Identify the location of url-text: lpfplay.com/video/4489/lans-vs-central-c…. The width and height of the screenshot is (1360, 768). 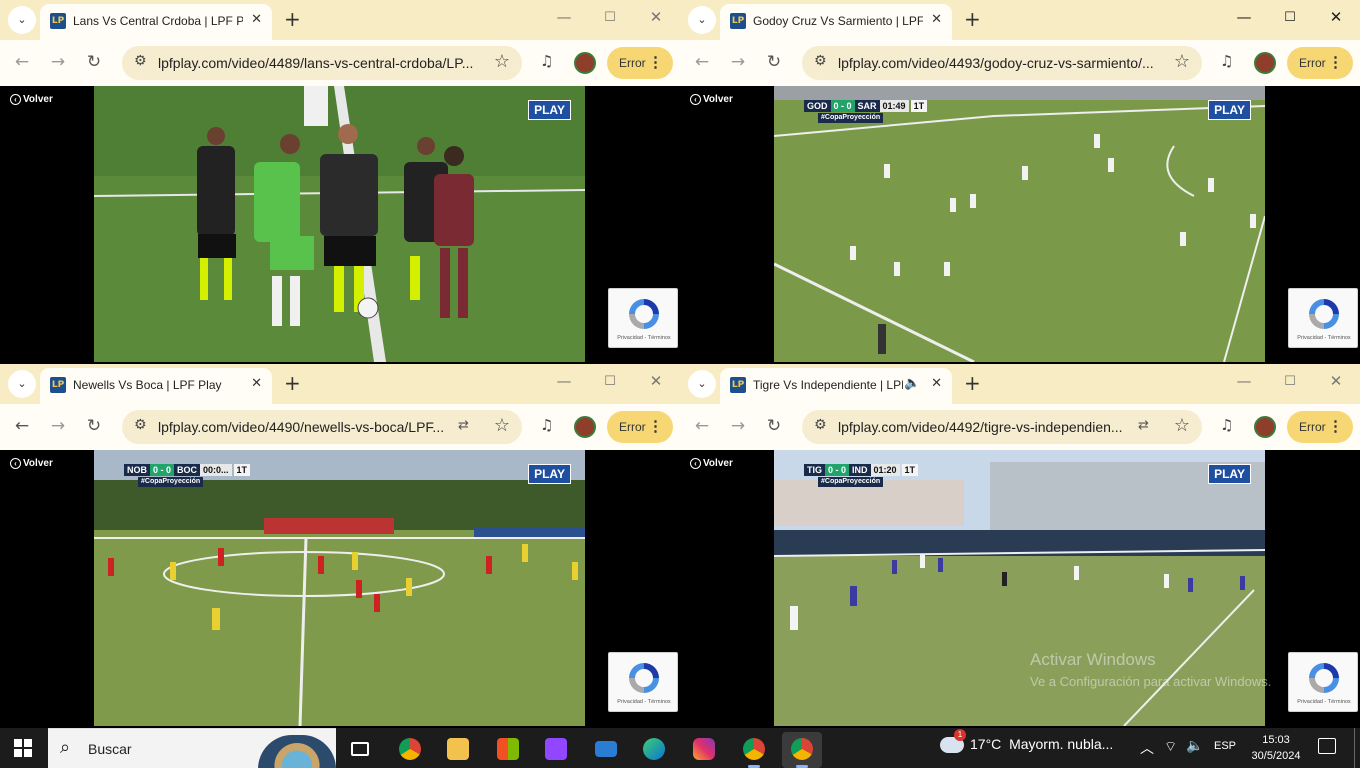
(317, 63).